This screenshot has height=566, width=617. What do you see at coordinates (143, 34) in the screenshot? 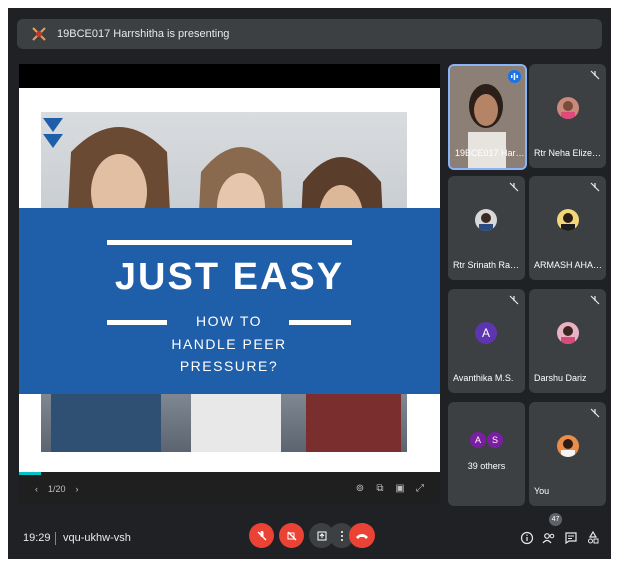
I see `presenting-text: 19BCE017 Harrshitha is presenting` at bounding box center [143, 34].